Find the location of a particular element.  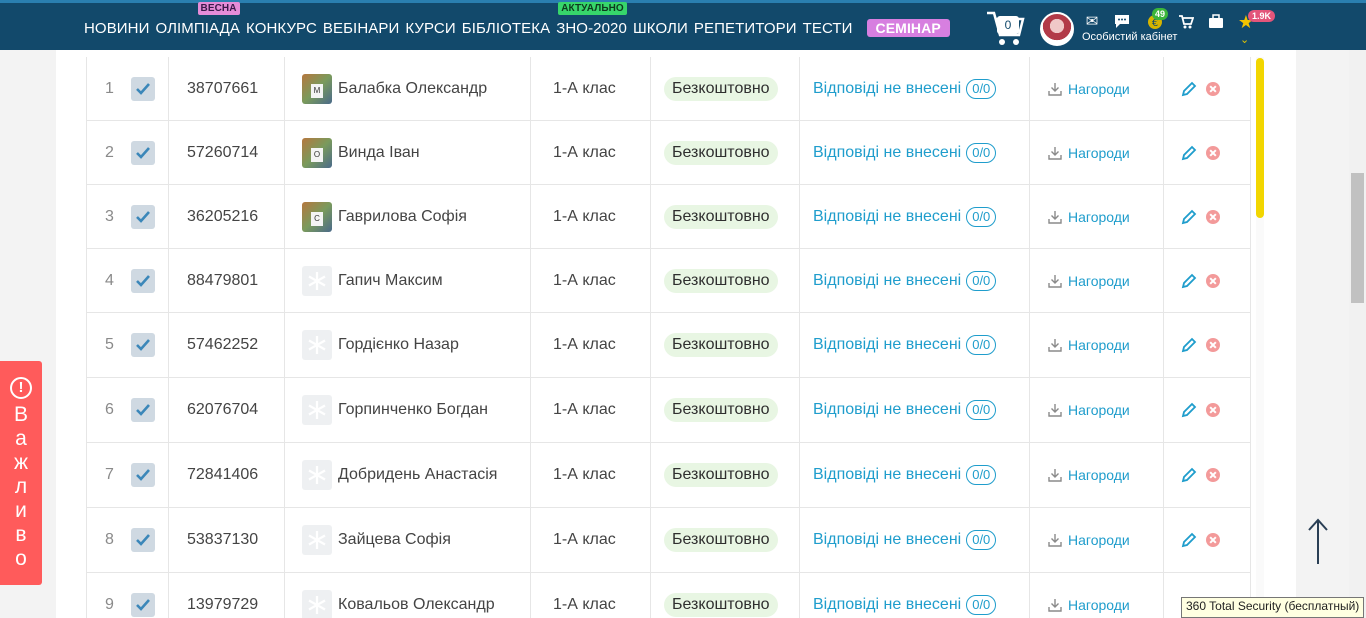

nav-item-6: ЗНО-2020 АКТУАЛЬНО is located at coordinates (591, 19).